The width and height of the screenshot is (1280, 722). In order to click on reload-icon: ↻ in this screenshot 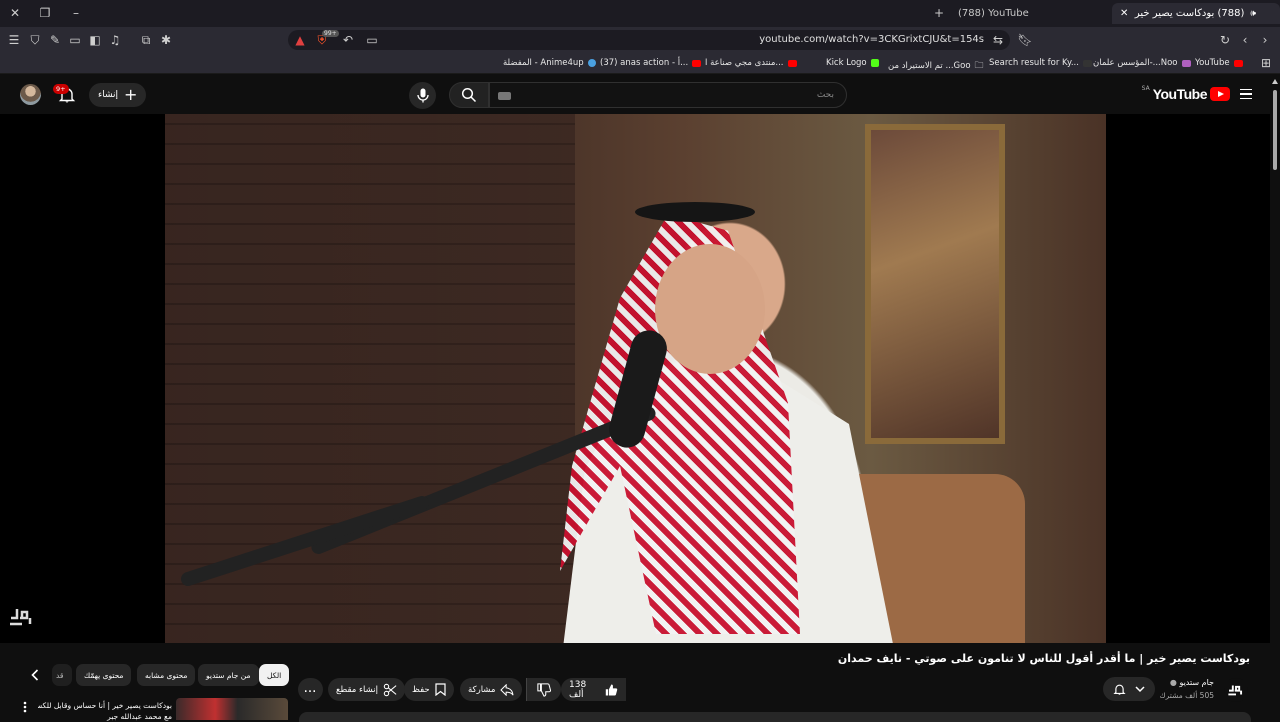, I will do `click(1225, 40)`.